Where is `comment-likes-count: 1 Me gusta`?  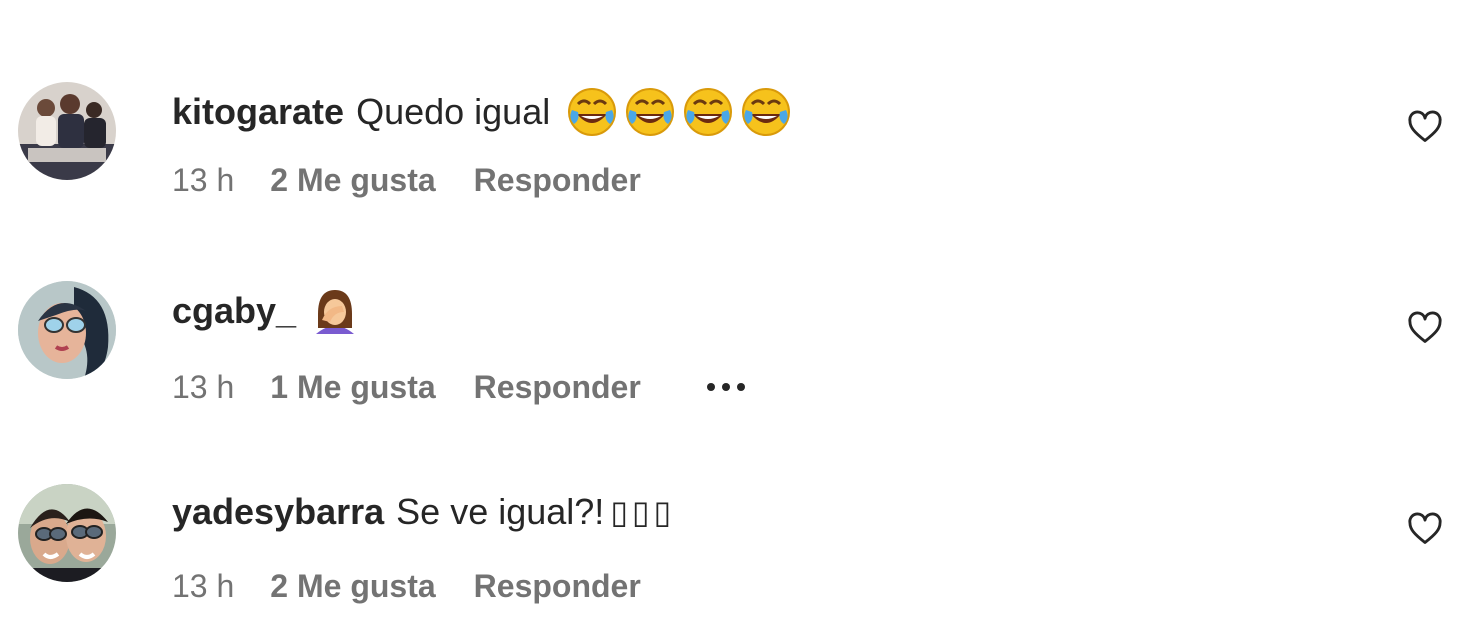 comment-likes-count: 1 Me gusta is located at coordinates (352, 387).